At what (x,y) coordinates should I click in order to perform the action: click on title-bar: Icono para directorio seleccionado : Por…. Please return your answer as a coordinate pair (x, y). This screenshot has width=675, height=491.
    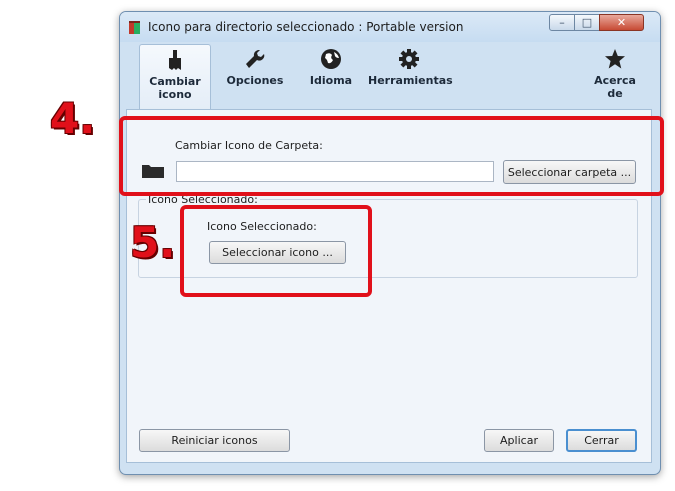
    Looking at the image, I should click on (390, 27).